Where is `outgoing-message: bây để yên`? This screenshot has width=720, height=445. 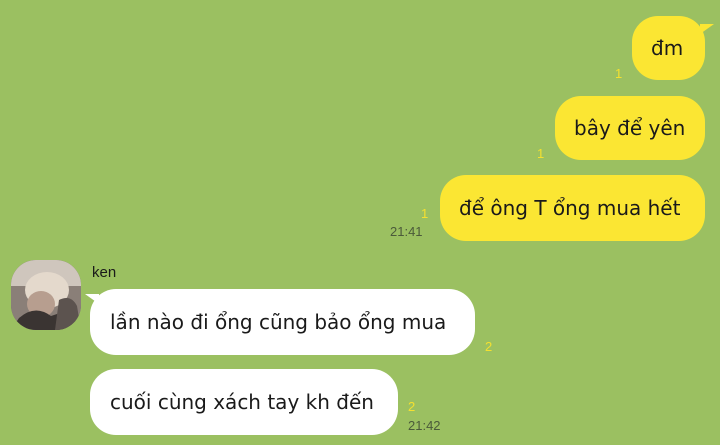
outgoing-message: bây để yên is located at coordinates (630, 128).